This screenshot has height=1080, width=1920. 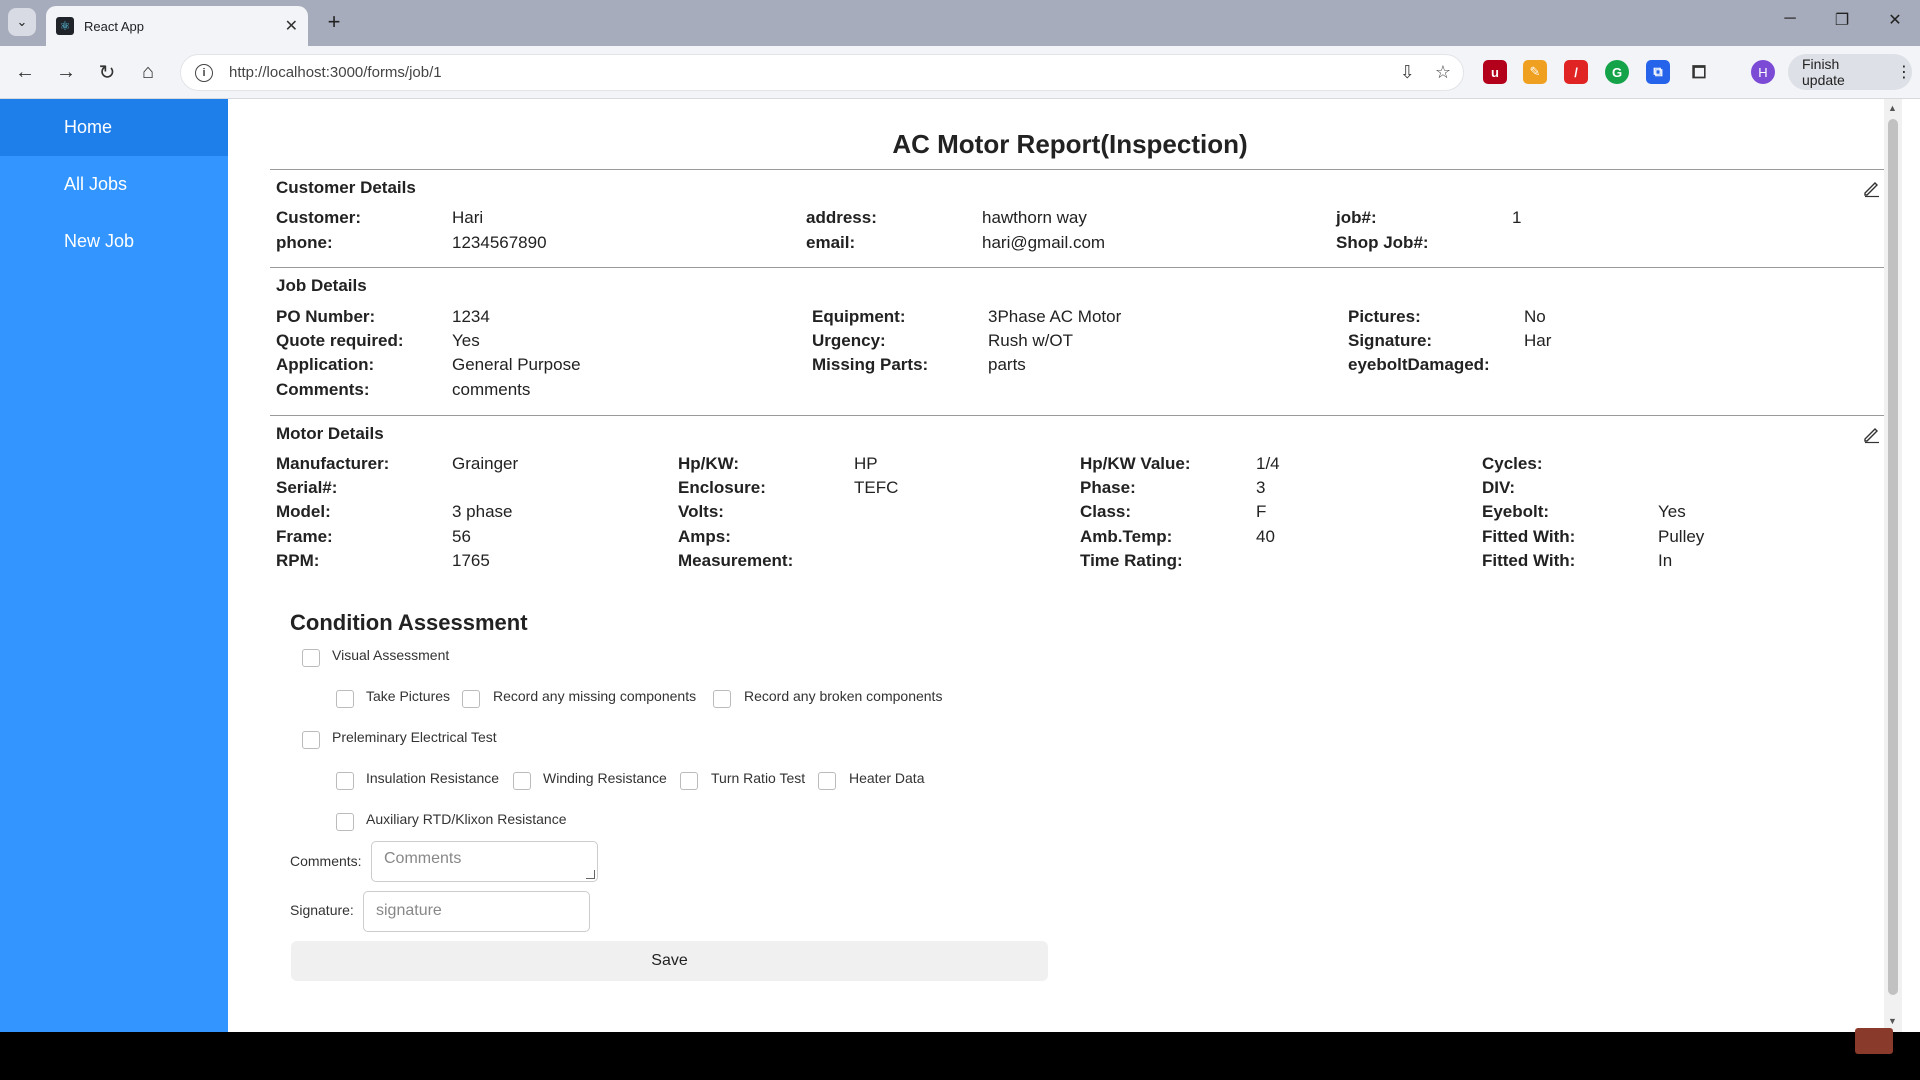 I want to click on pen-extension-icon: /, so click(x=1576, y=72).